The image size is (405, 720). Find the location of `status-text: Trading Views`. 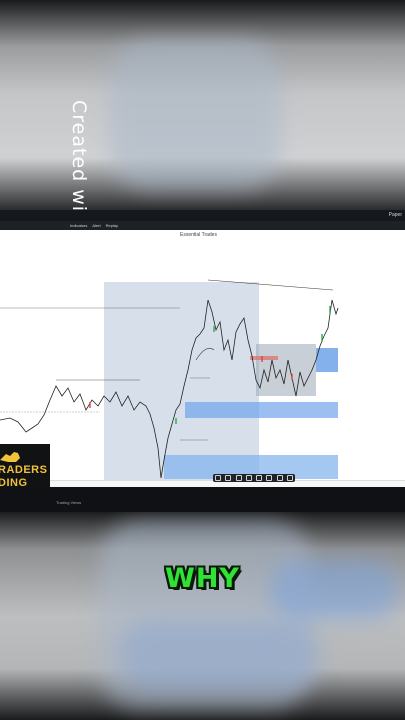

status-text: Trading Views is located at coordinates (69, 502).